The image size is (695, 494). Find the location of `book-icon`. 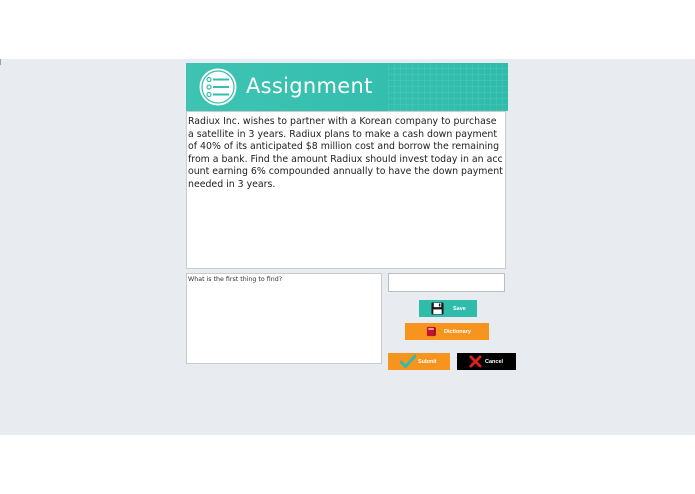

book-icon is located at coordinates (431, 331).